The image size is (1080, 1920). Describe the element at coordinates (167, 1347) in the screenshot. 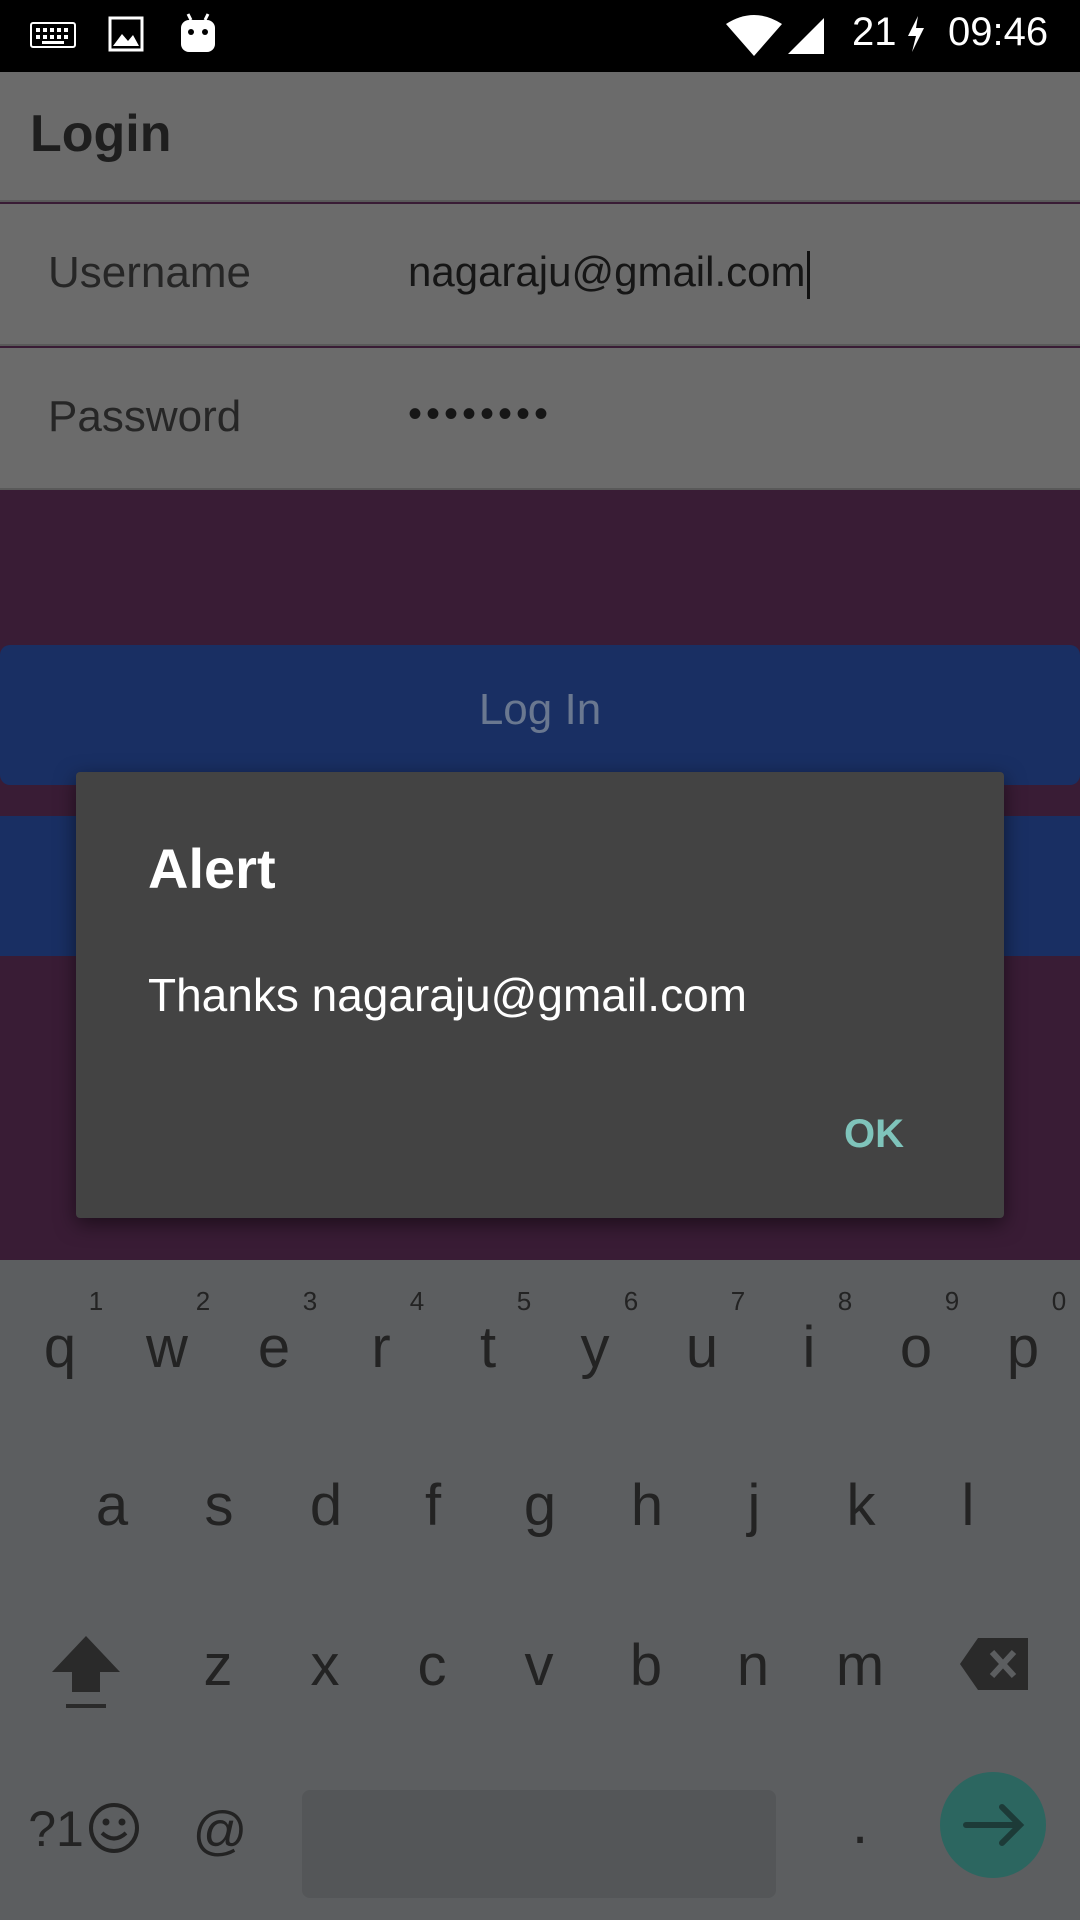

I see `key-w: w` at that location.